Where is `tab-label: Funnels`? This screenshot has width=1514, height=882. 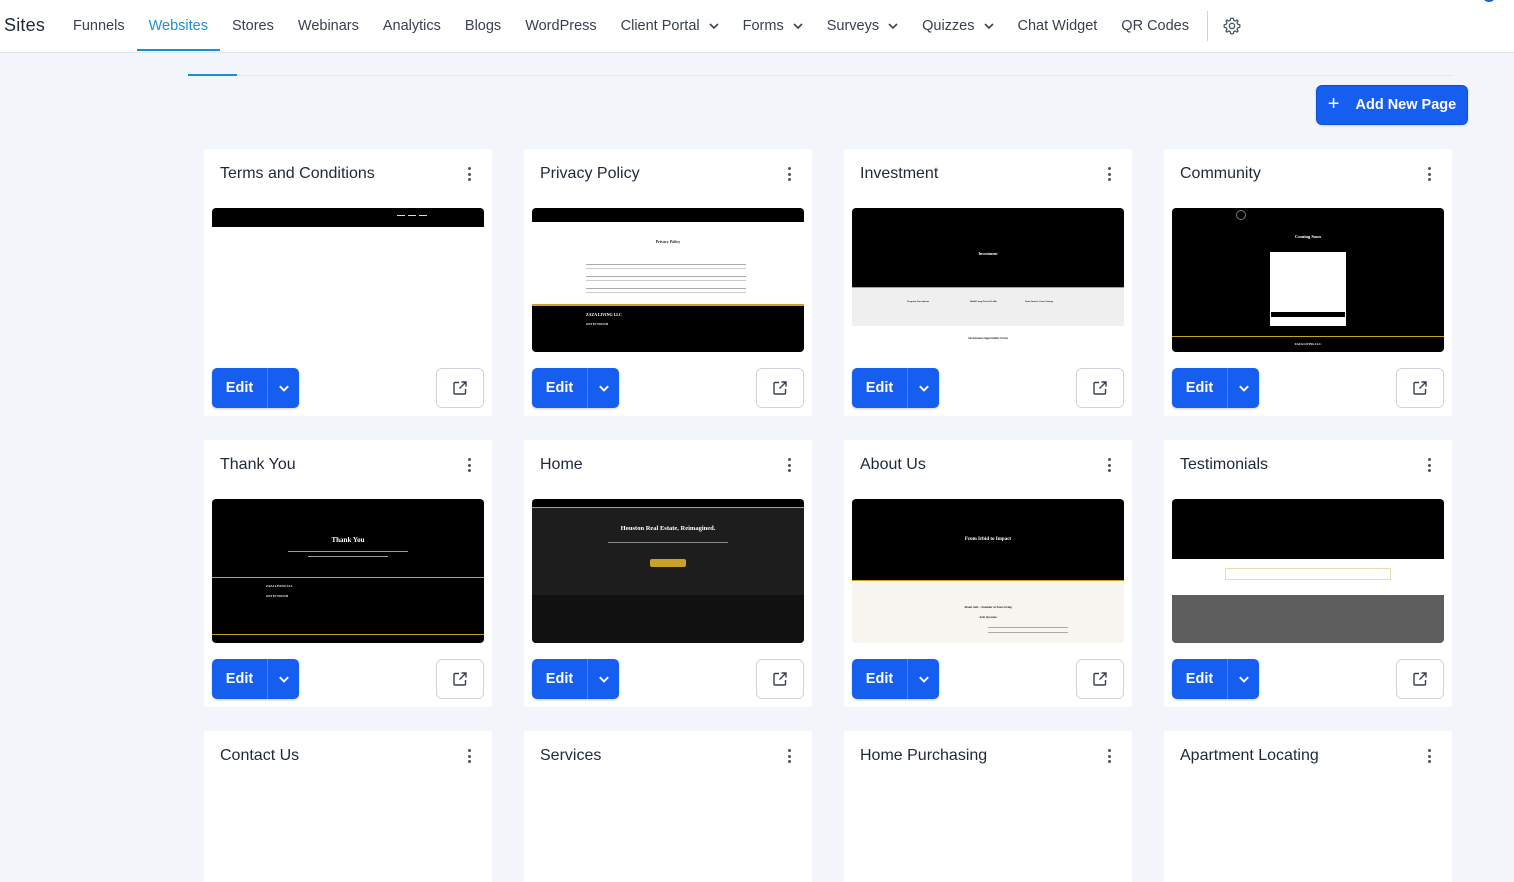 tab-label: Funnels is located at coordinates (99, 26).